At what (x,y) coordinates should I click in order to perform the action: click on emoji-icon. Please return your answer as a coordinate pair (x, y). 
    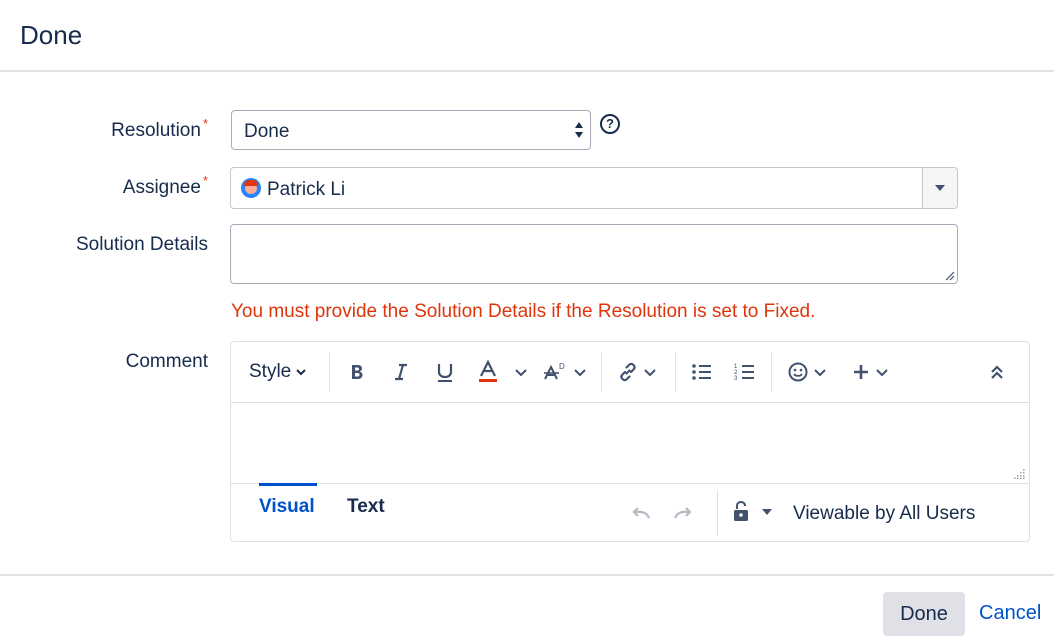
    Looking at the image, I should click on (798, 372).